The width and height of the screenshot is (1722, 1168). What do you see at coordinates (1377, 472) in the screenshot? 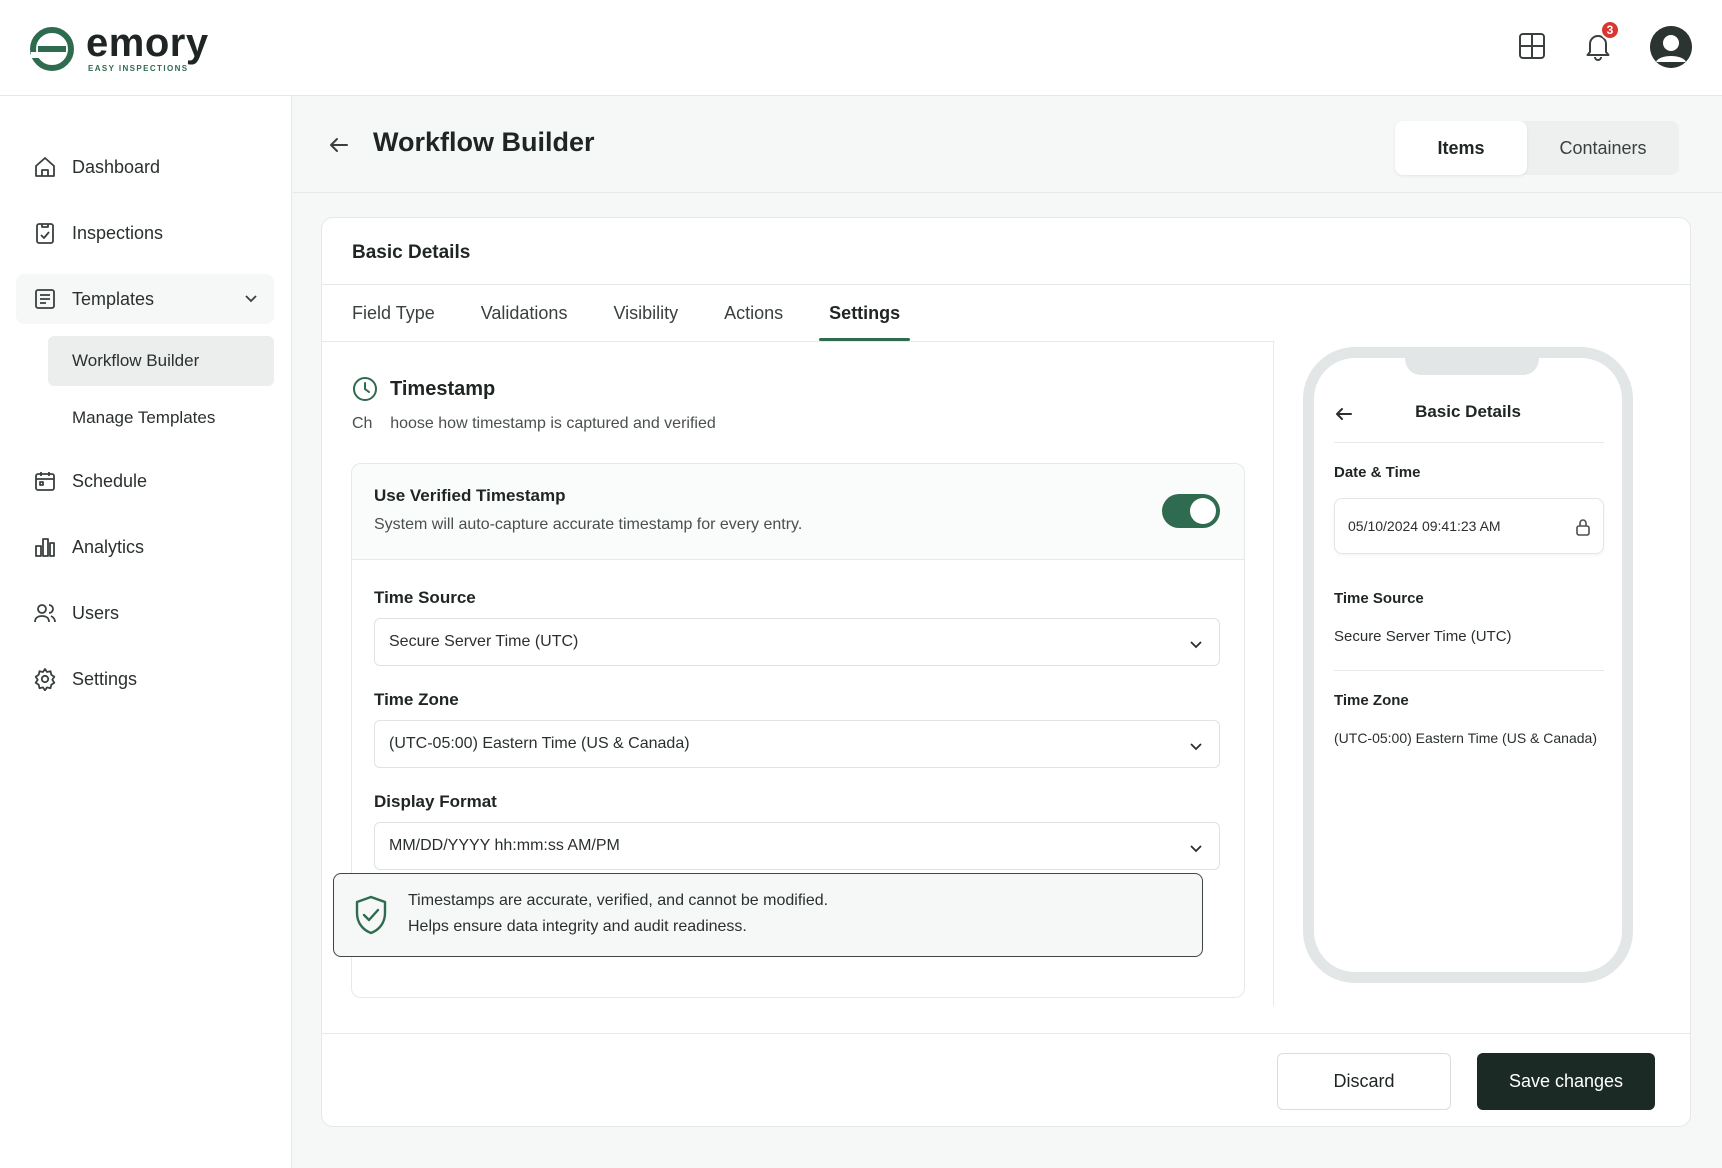
I see `preview-date-time-label: Date & Time` at bounding box center [1377, 472].